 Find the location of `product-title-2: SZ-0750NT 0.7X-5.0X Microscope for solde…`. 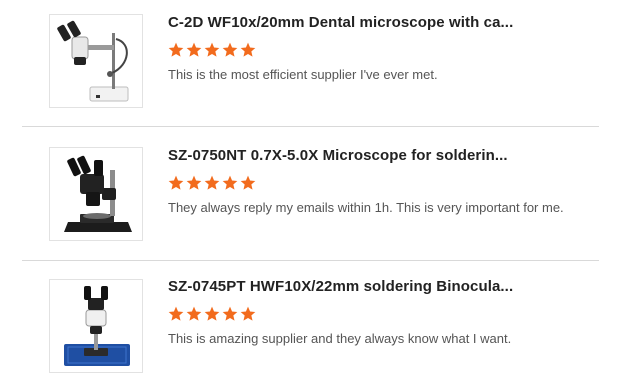

product-title-2: SZ-0750NT 0.7X-5.0X Microscope for solde… is located at coordinates (378, 155).